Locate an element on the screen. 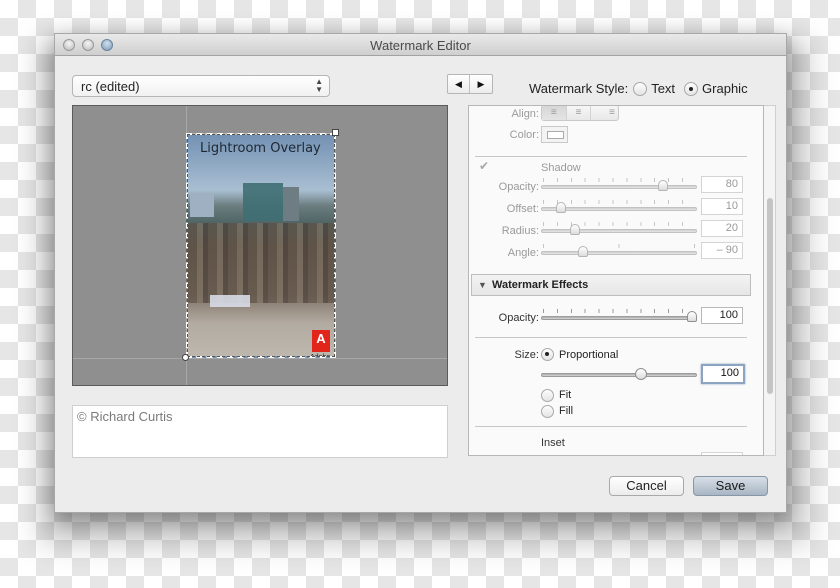  size-proportional-radio is located at coordinates (547, 355).